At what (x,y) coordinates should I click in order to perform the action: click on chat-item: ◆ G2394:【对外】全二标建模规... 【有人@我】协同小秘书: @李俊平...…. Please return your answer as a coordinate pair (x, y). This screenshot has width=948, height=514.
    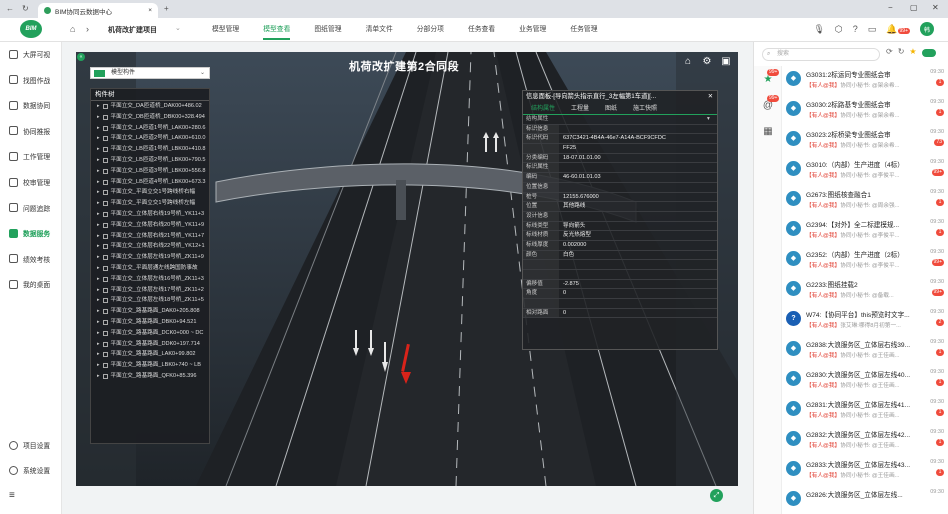
    Looking at the image, I should click on (866, 231).